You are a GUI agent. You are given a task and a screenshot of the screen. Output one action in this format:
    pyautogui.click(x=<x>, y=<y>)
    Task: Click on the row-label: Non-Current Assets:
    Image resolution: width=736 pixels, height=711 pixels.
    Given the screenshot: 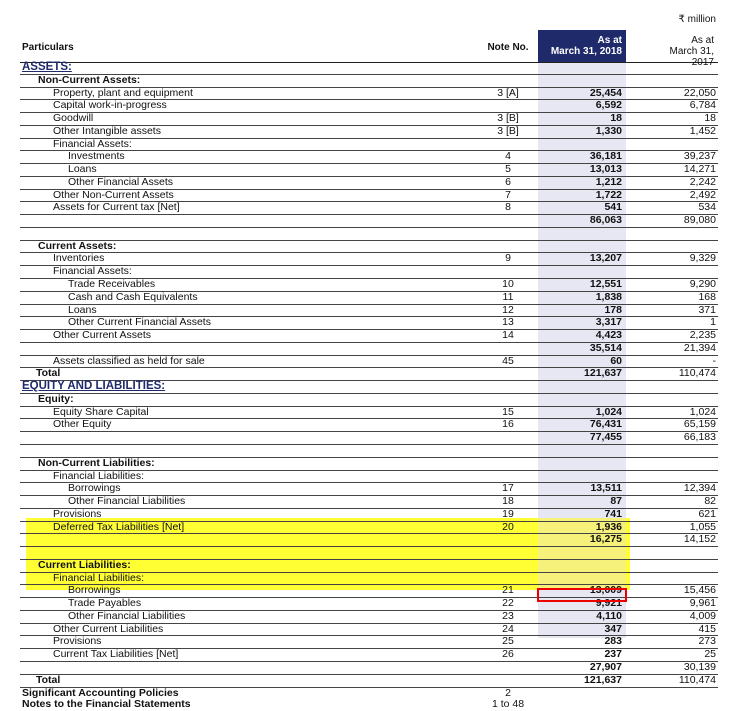 What is the action you would take?
    pyautogui.click(x=89, y=79)
    